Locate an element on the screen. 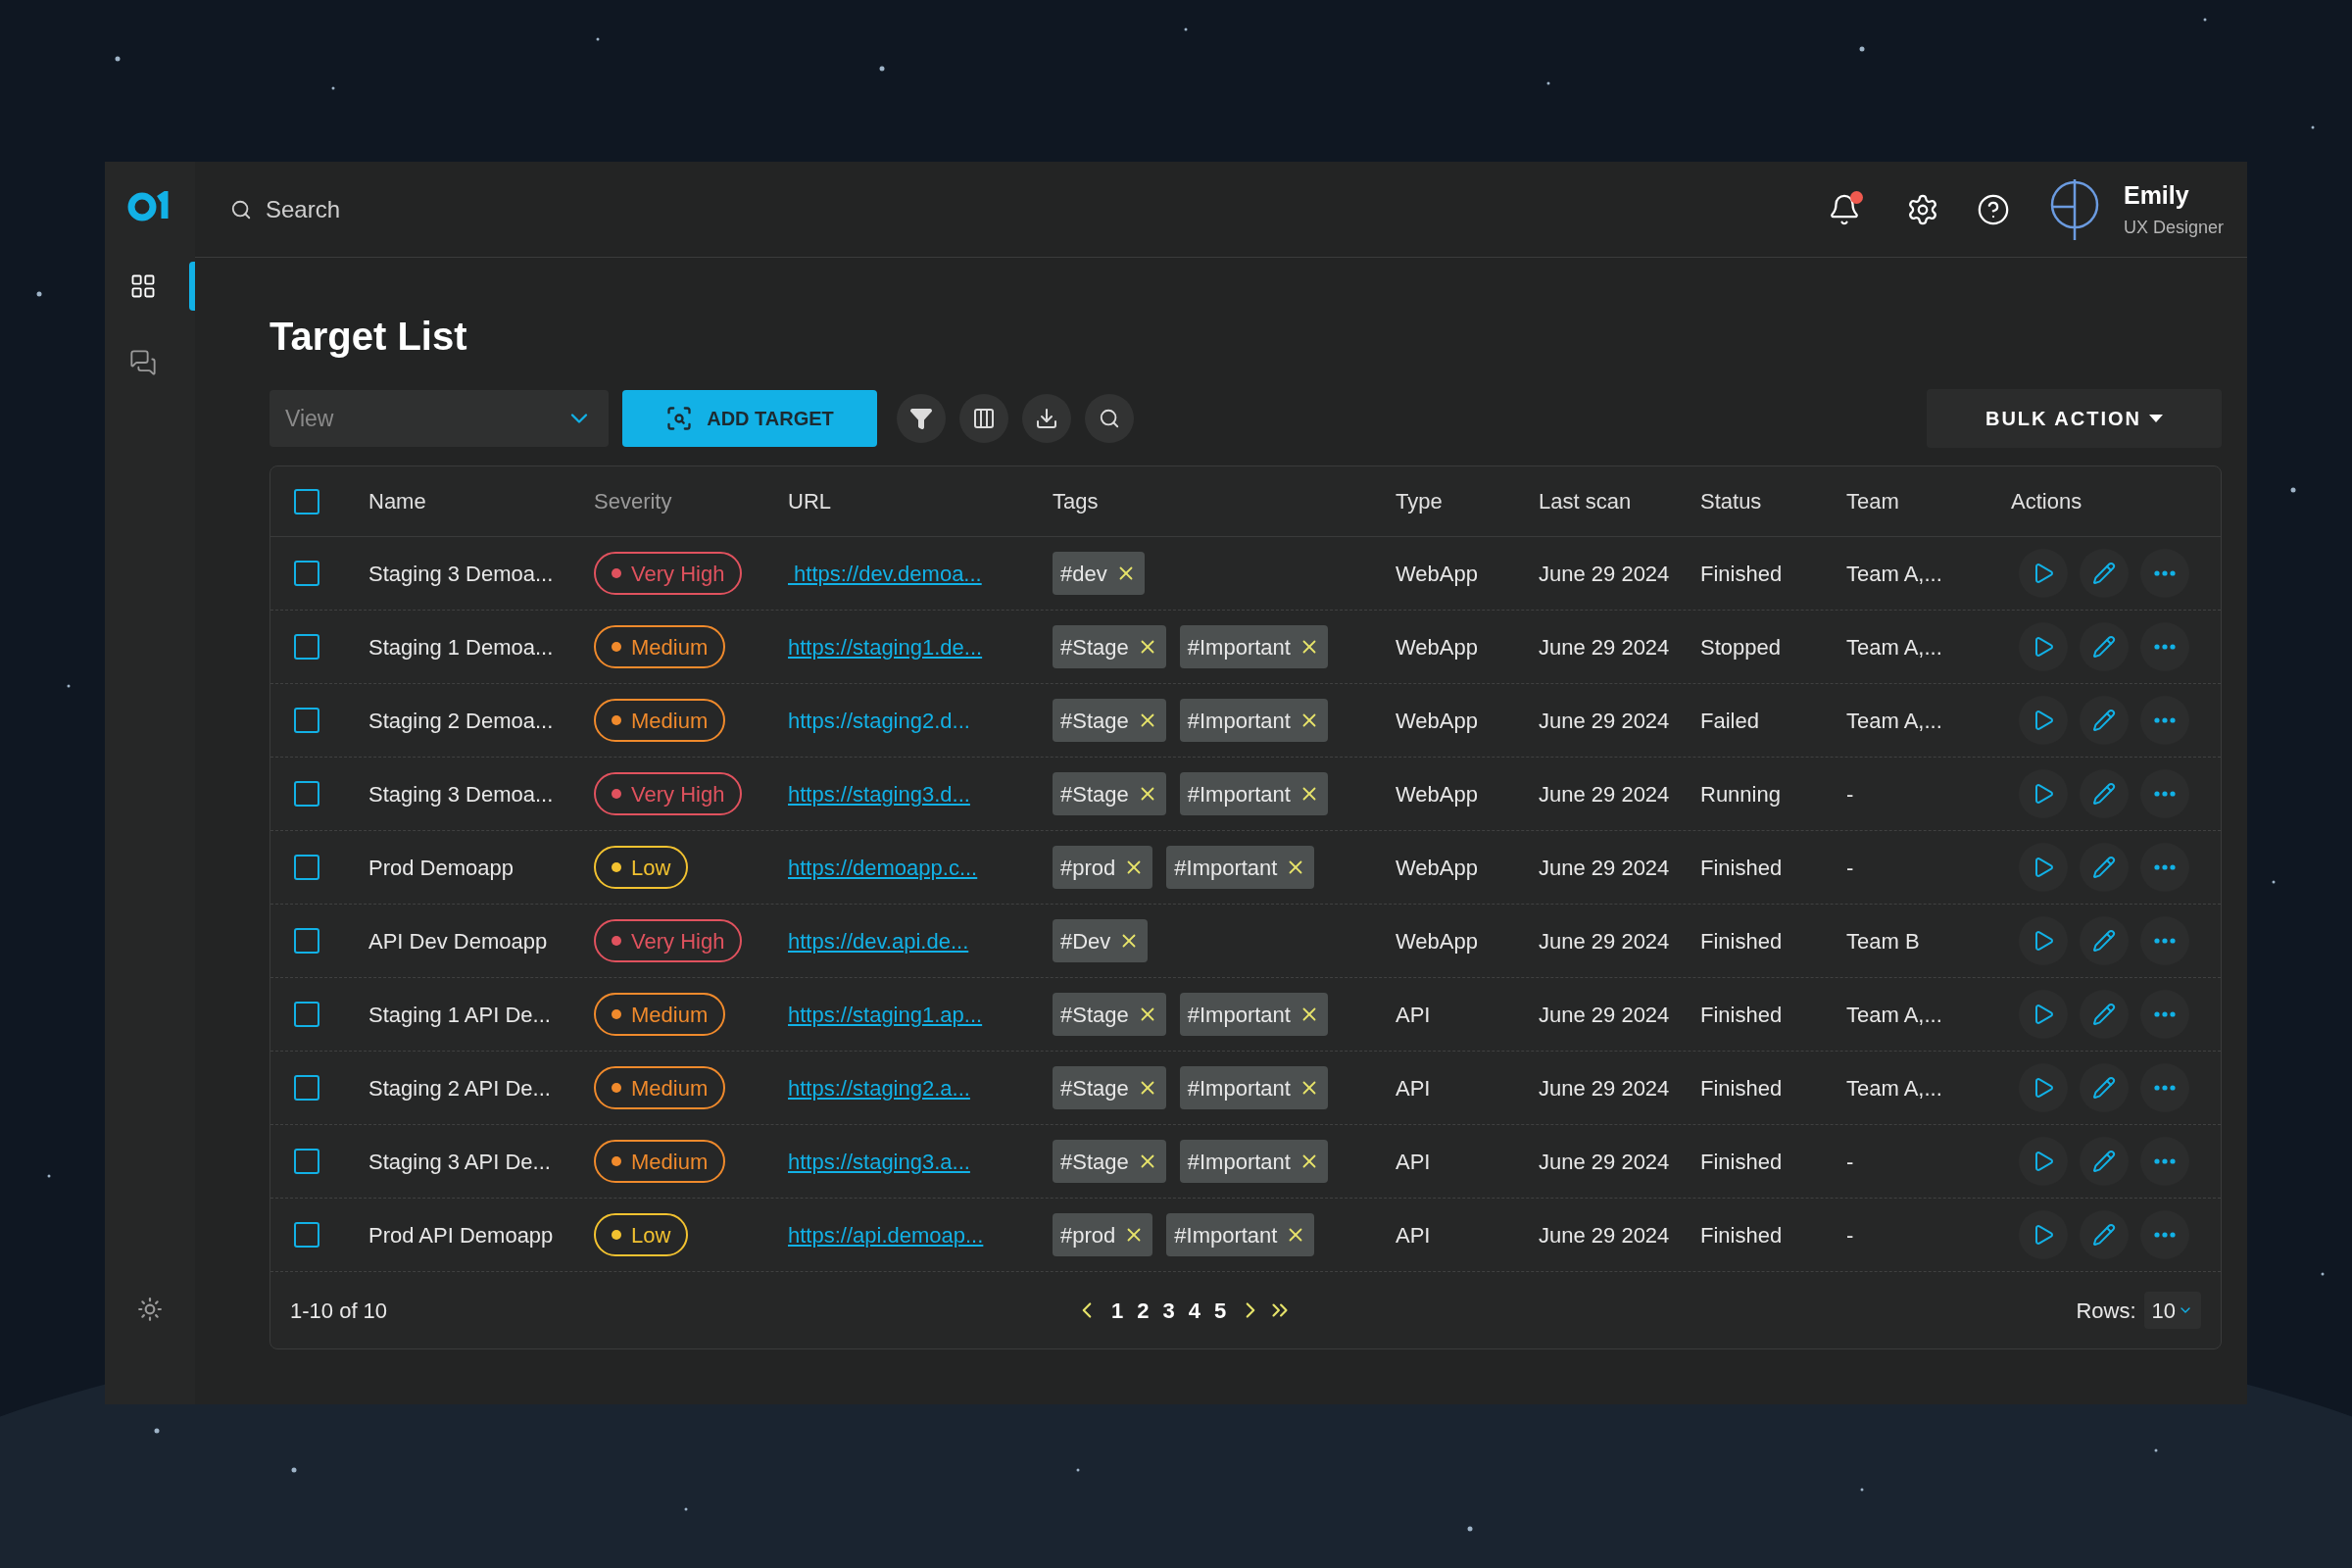  tag-chip: #prod is located at coordinates (1103, 867).